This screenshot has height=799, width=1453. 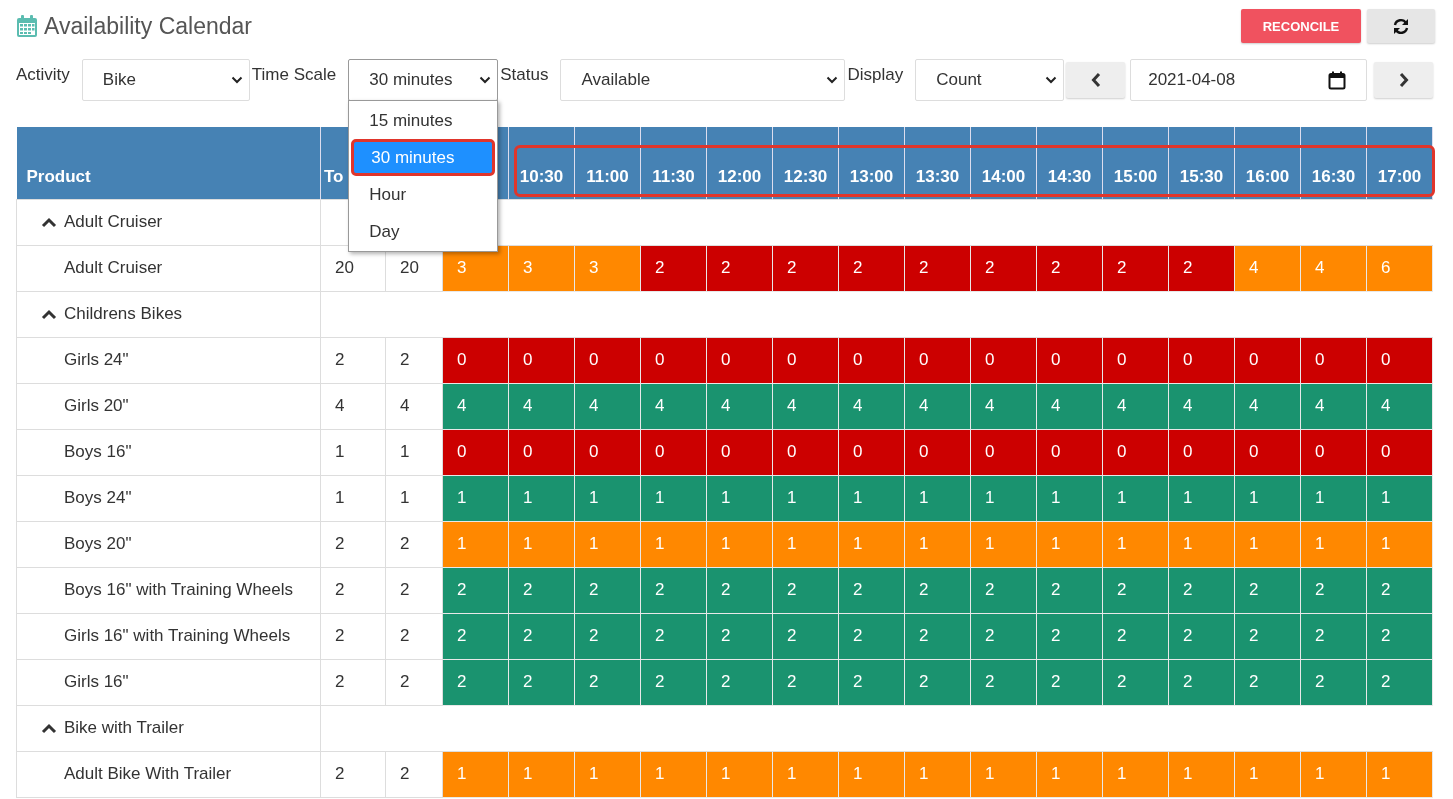 What do you see at coordinates (1399, 268) in the screenshot?
I see `availability-cell: 6` at bounding box center [1399, 268].